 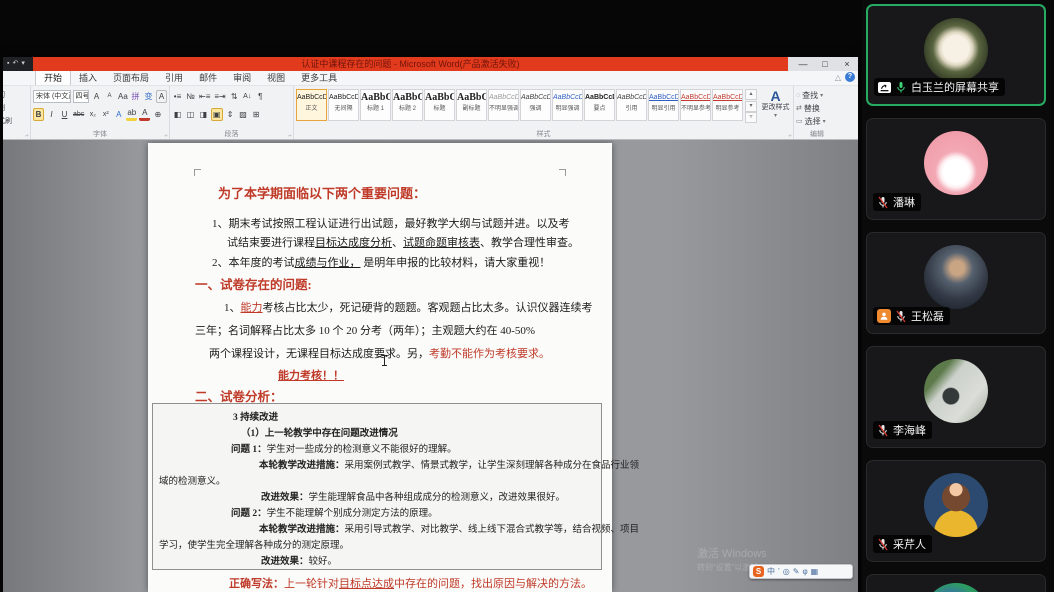 I want to click on borders-button: ⊞, so click(x=256, y=114).